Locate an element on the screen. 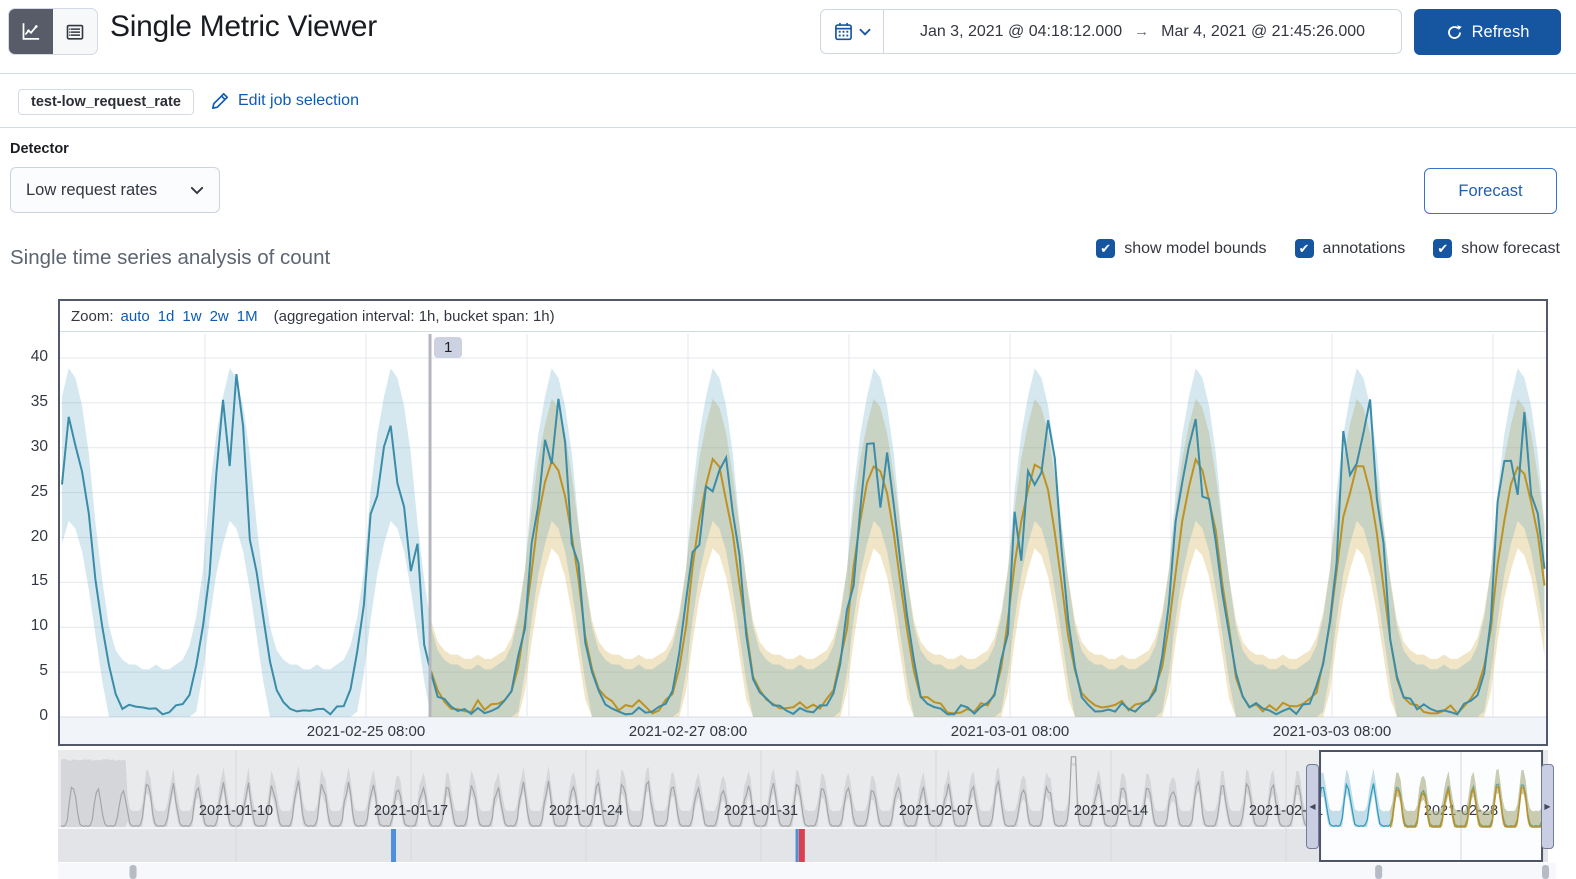 This screenshot has height=879, width=1576. table-icon is located at coordinates (75, 32).